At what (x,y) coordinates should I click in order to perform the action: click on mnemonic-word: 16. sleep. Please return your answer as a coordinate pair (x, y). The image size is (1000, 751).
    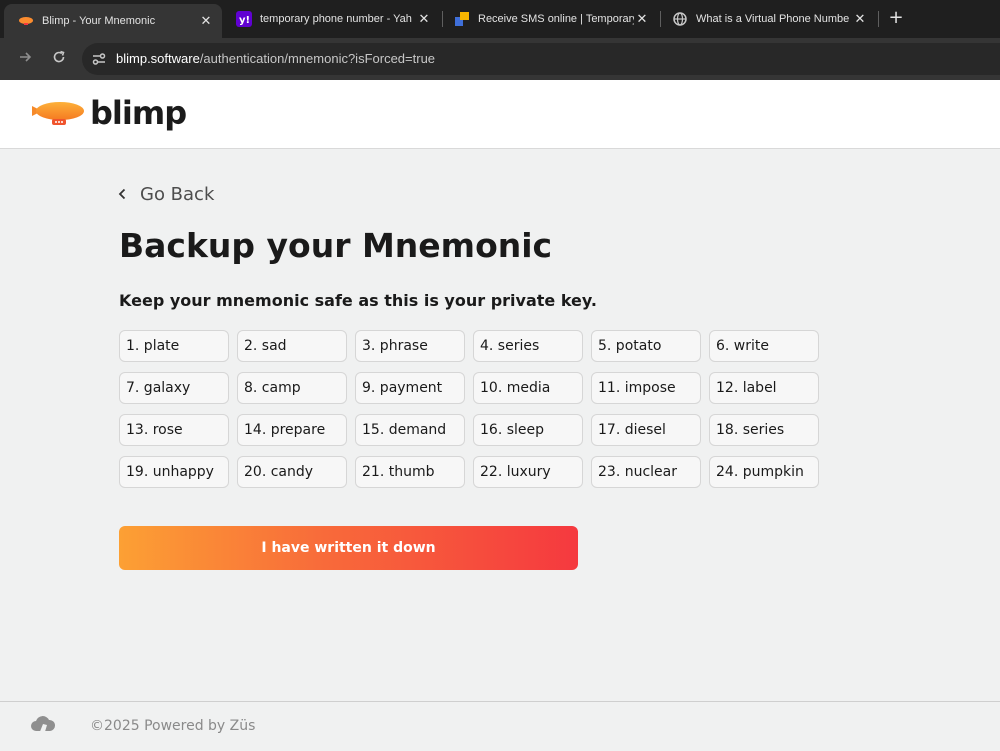
    Looking at the image, I should click on (528, 430).